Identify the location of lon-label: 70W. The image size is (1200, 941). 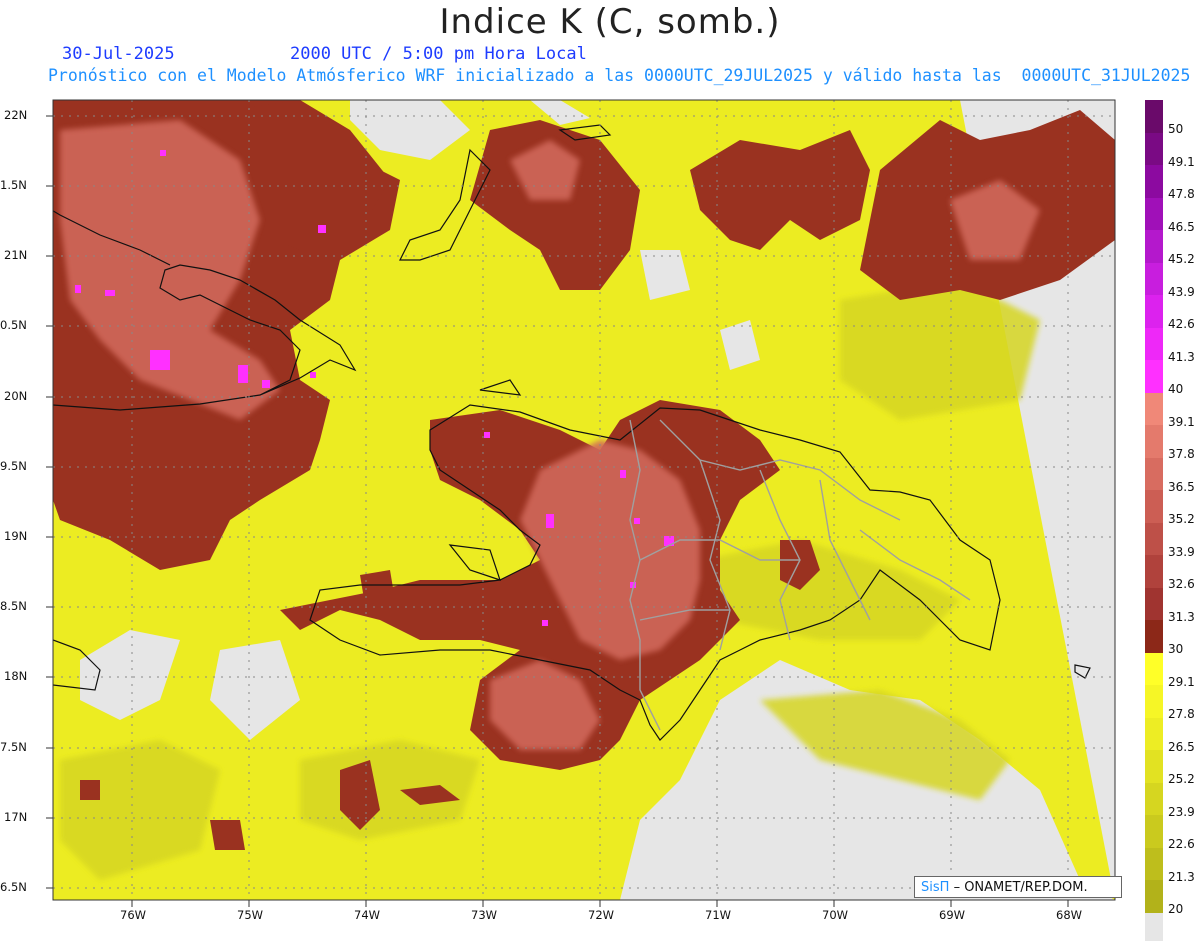
(835, 915).